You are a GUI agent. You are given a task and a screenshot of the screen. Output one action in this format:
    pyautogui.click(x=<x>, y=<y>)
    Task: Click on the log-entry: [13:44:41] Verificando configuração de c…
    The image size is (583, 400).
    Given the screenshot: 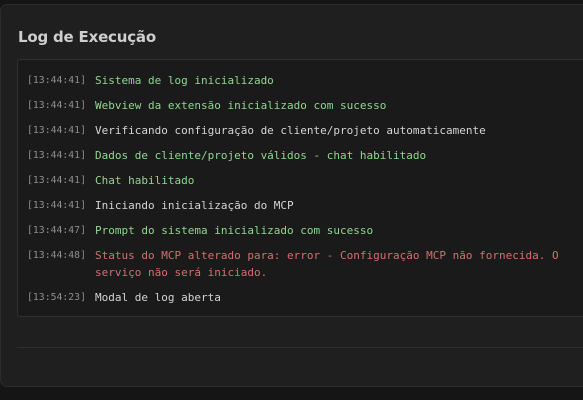 What is the action you would take?
    pyautogui.click(x=305, y=130)
    